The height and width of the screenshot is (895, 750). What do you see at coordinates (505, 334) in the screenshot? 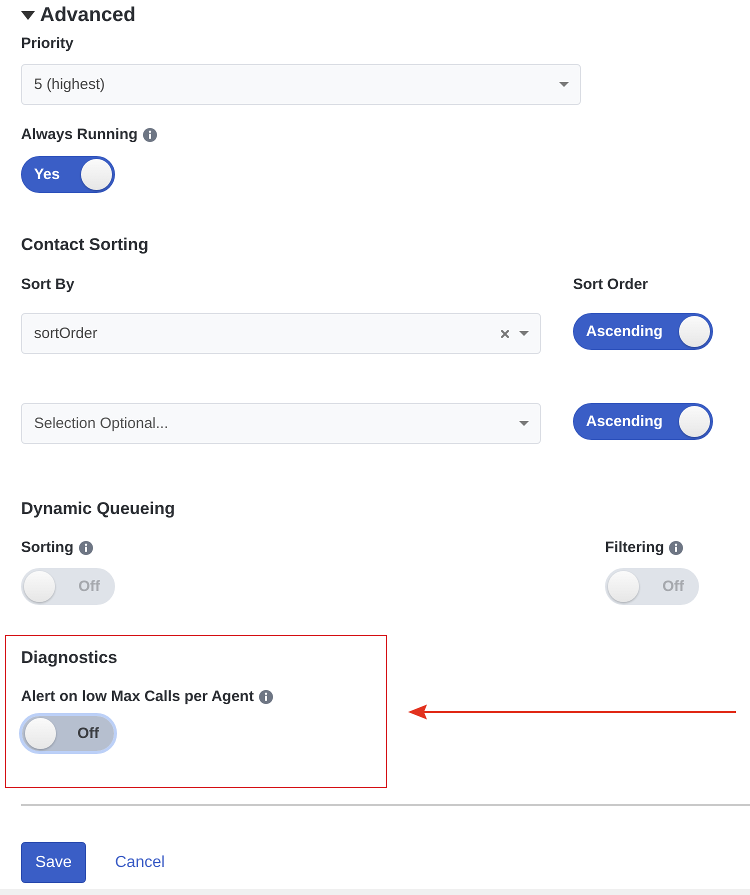
I see `clear-icon` at bounding box center [505, 334].